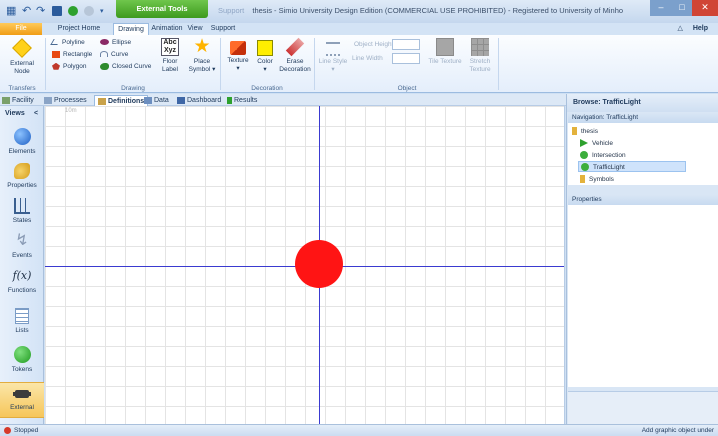  Describe the element at coordinates (7, 430) in the screenshot. I see `stopped-icon` at that location.